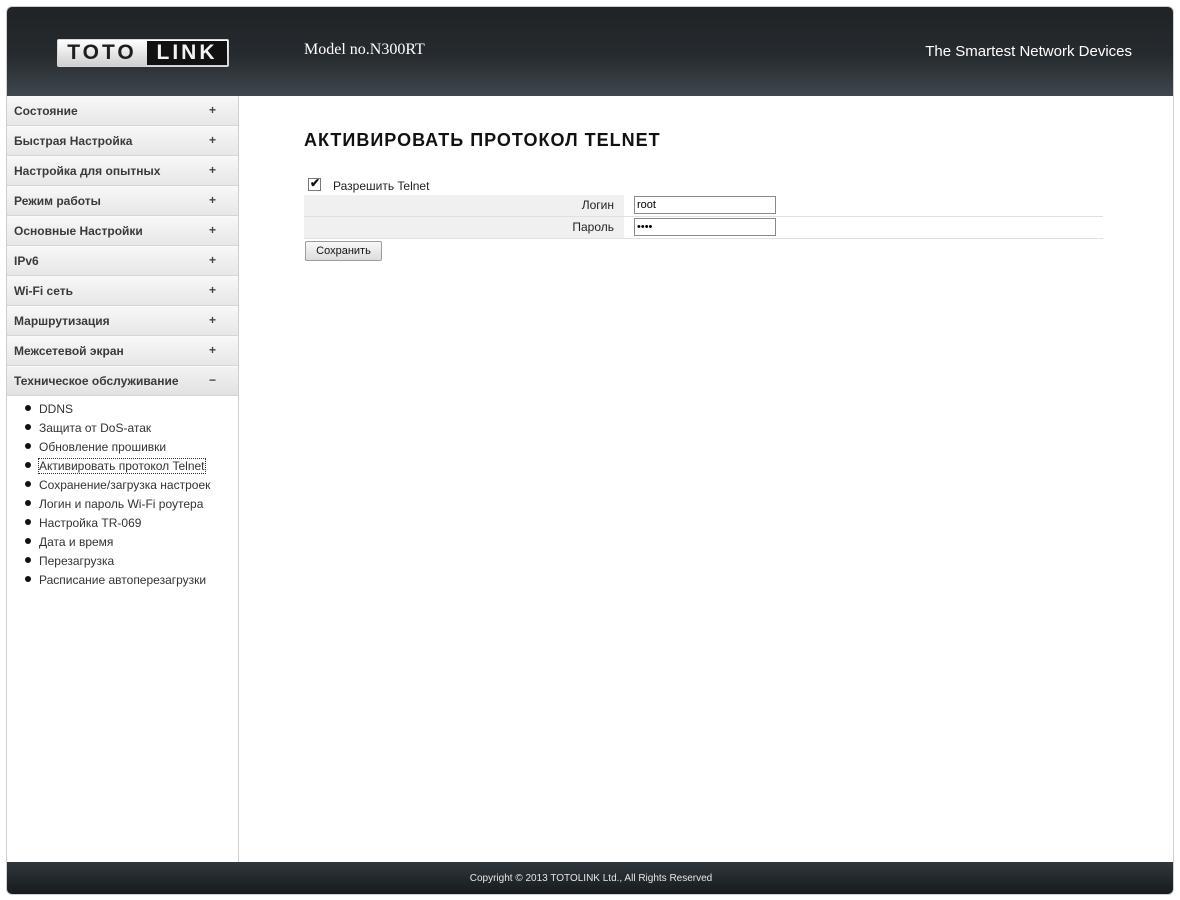 The height and width of the screenshot is (900, 1180). Describe the element at coordinates (593, 227) in the screenshot. I see `password-label: Пароль` at that location.